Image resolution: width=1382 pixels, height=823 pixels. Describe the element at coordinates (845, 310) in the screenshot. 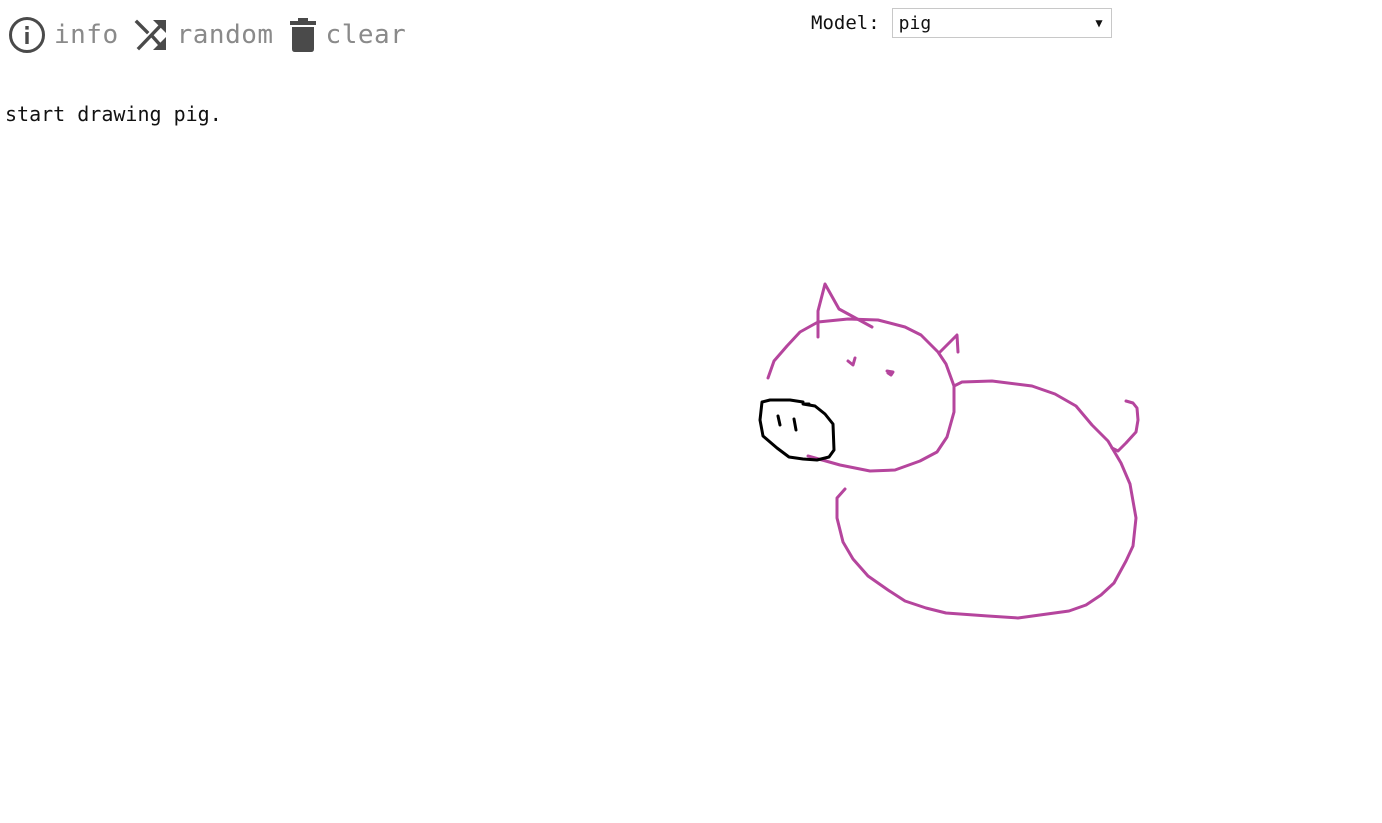

I see `pig-left-ear-stroke` at that location.